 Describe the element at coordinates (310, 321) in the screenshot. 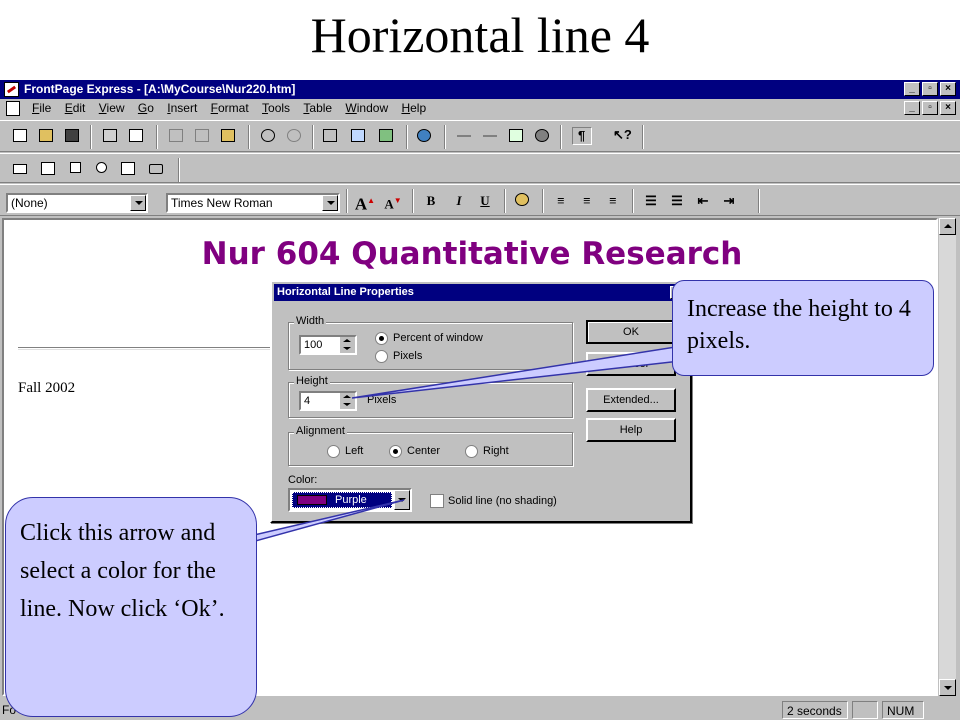

I see `width-group-label: Width` at that location.